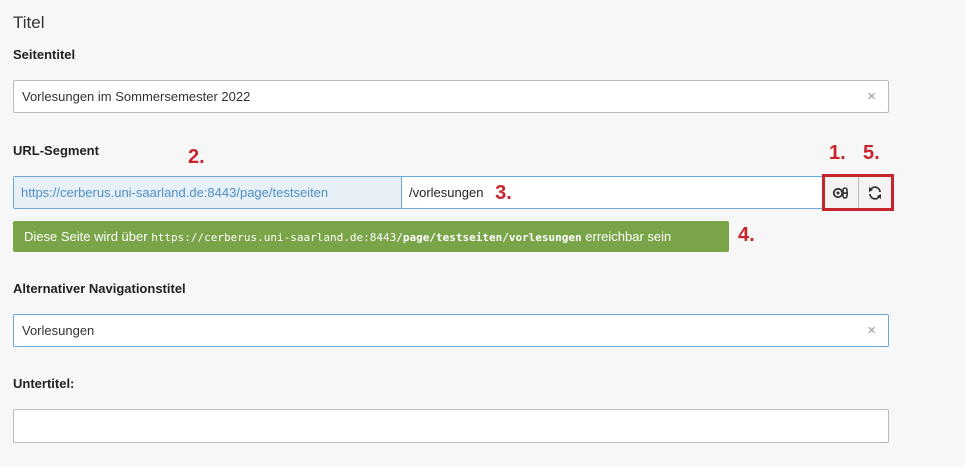 The image size is (965, 467). What do you see at coordinates (56, 150) in the screenshot?
I see `url-segment-label: URL-Segment` at bounding box center [56, 150].